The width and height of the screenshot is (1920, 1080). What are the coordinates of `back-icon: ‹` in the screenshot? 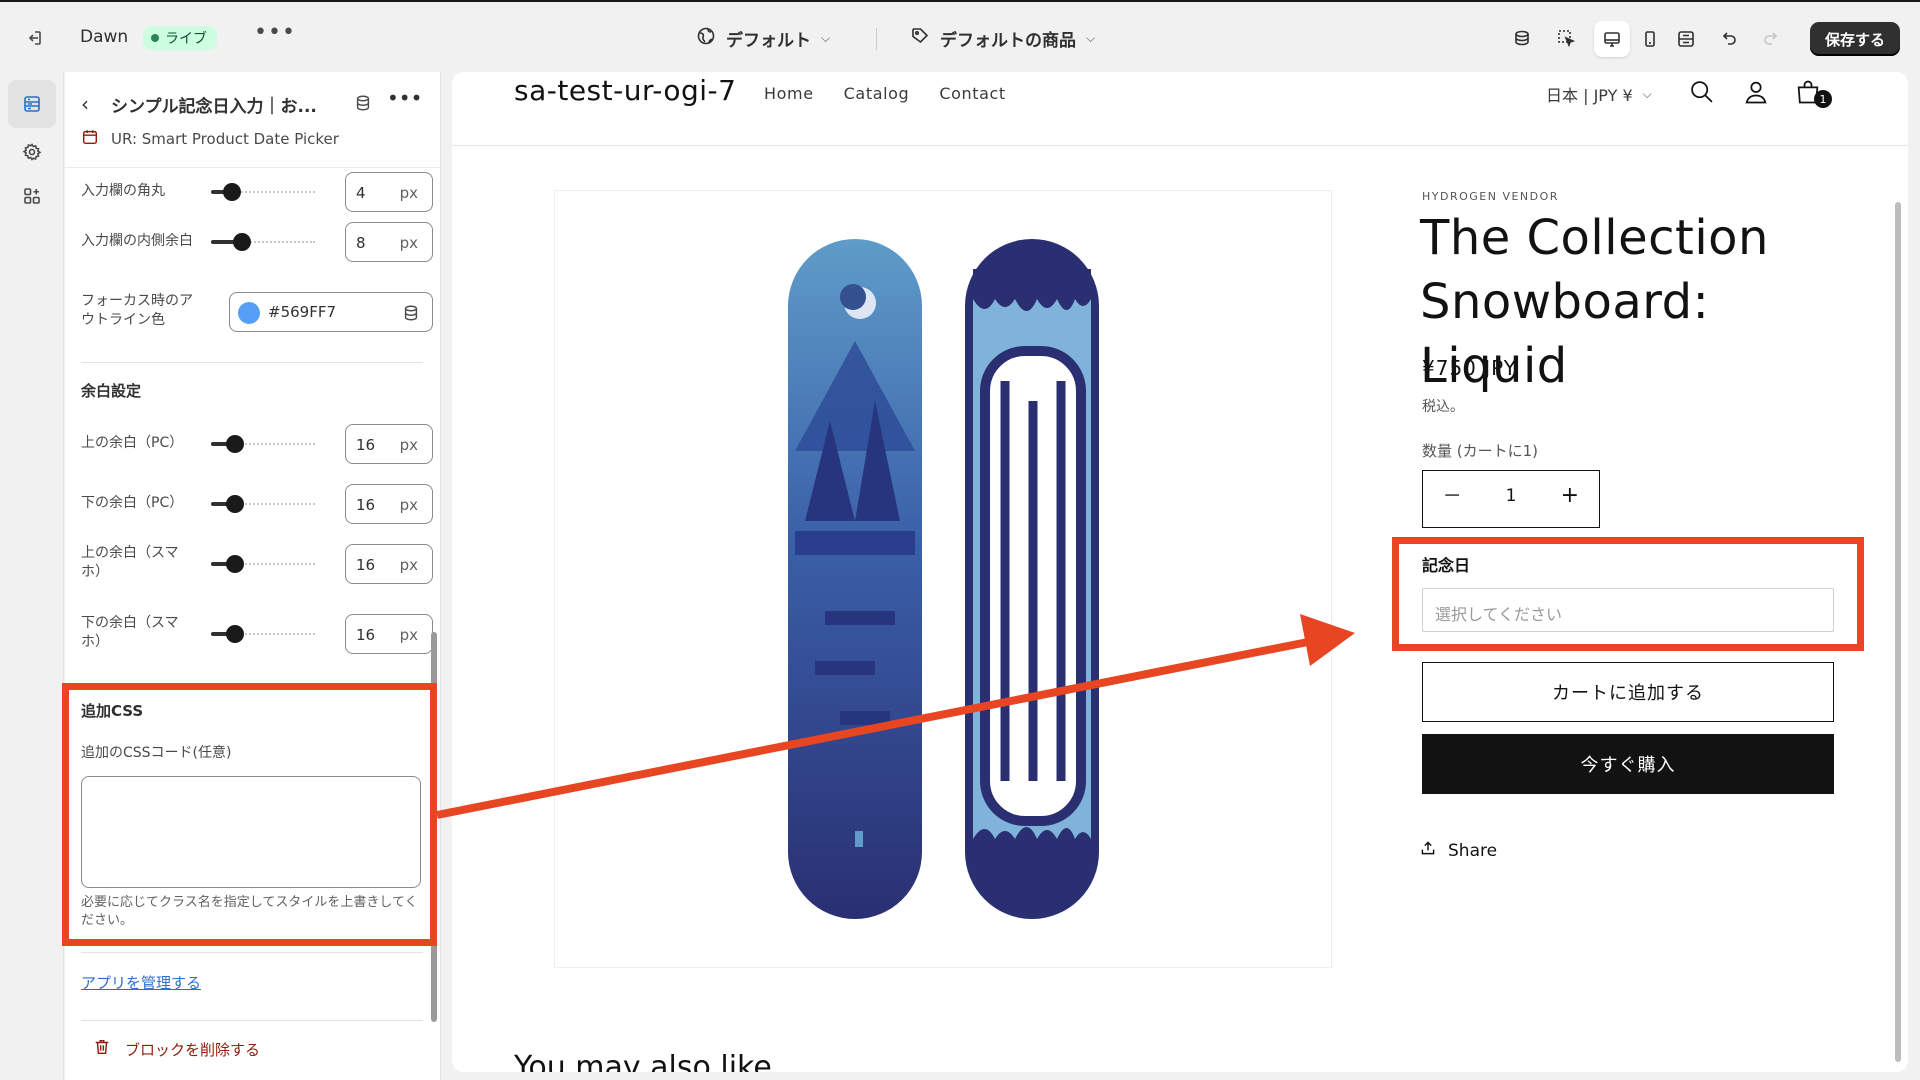 It's located at (85, 104).